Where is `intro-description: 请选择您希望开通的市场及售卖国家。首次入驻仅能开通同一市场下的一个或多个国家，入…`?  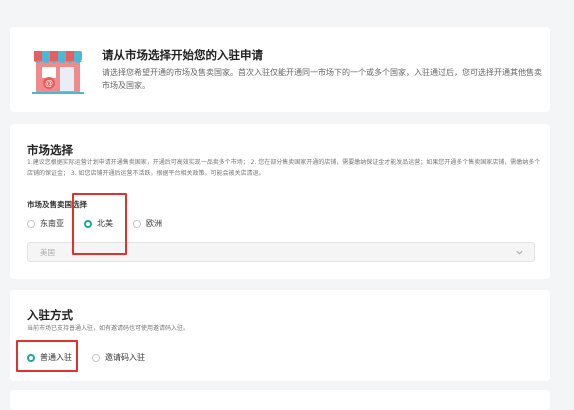 intro-description: 请选择您希望开通的市场及售卖国家。首次入驻仅能开通同一市场下的一个或多个国家，入… is located at coordinates (322, 79).